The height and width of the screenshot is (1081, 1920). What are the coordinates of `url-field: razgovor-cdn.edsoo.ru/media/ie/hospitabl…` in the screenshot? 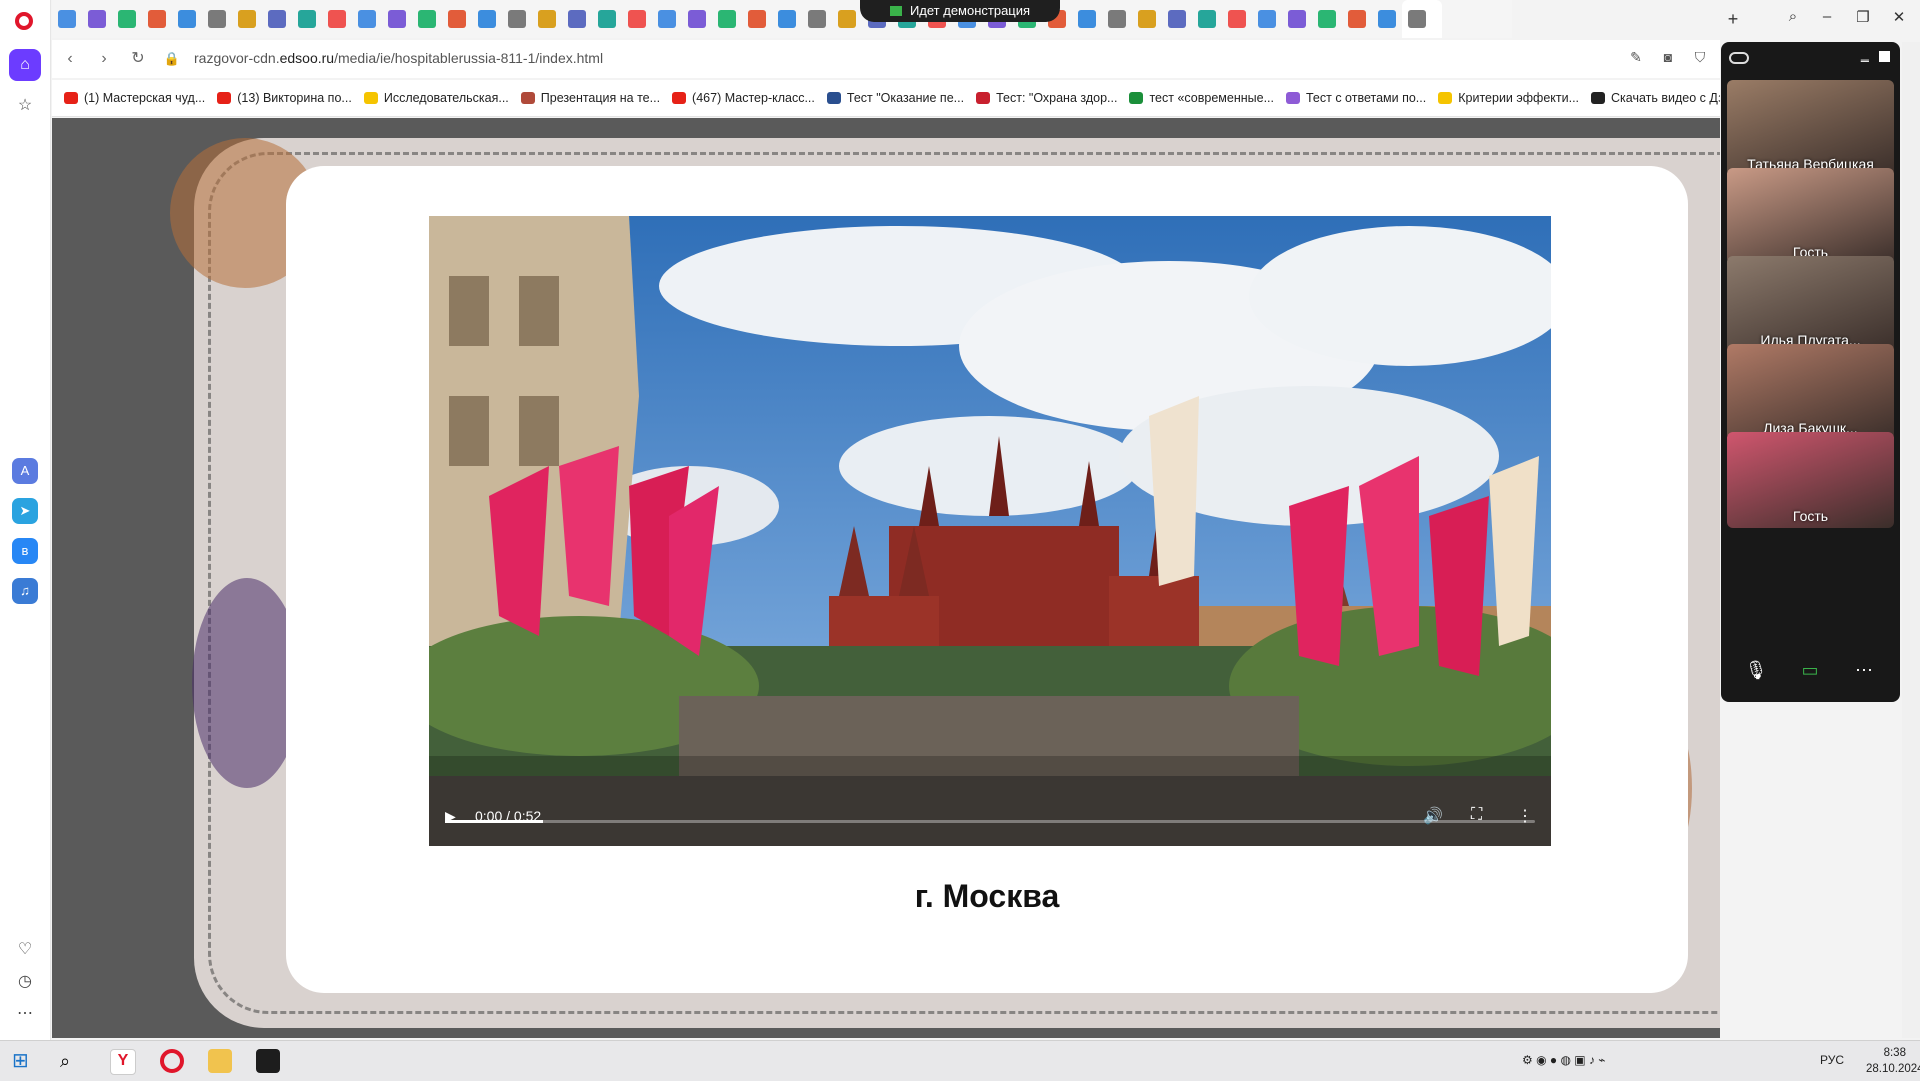 It's located at (398, 58).